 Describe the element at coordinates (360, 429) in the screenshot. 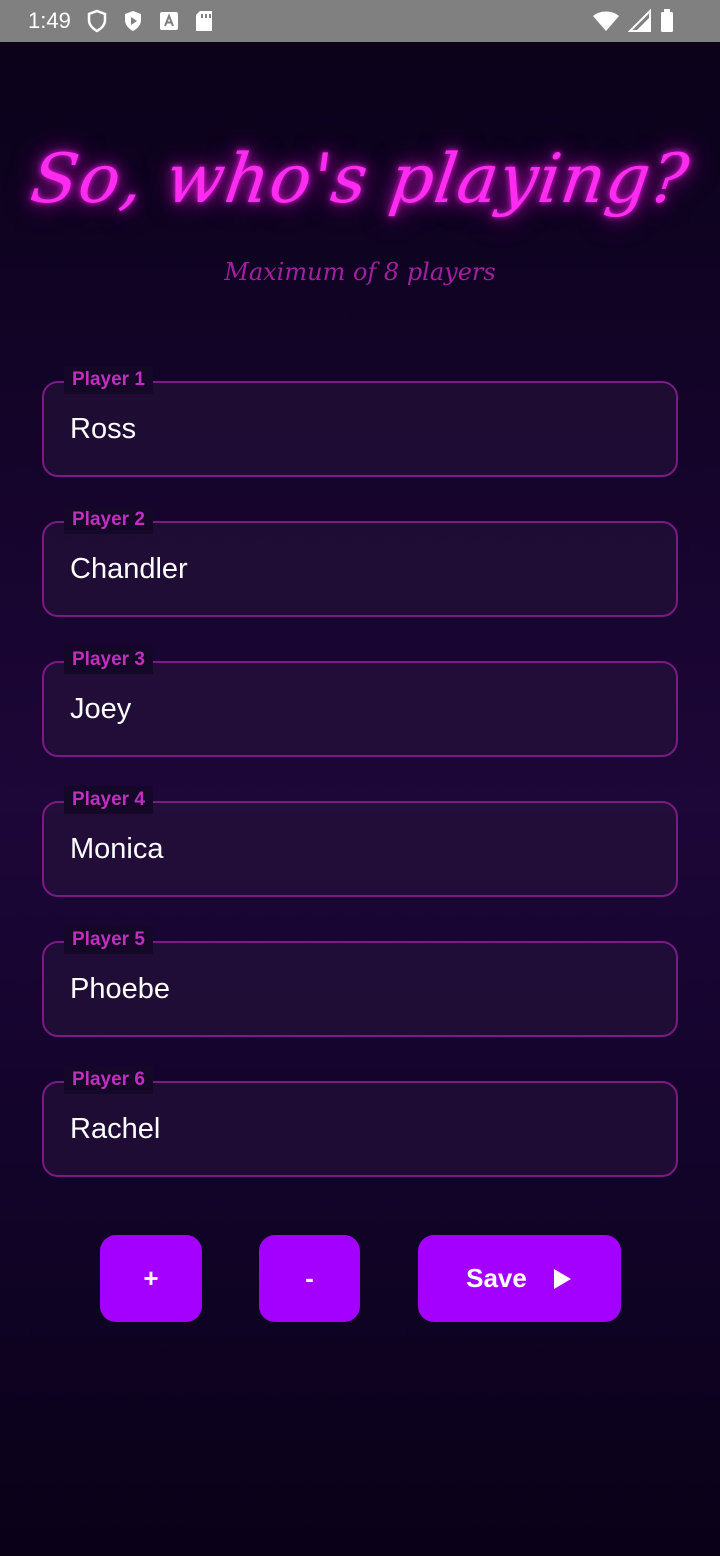

I see `player-1-input` at that location.